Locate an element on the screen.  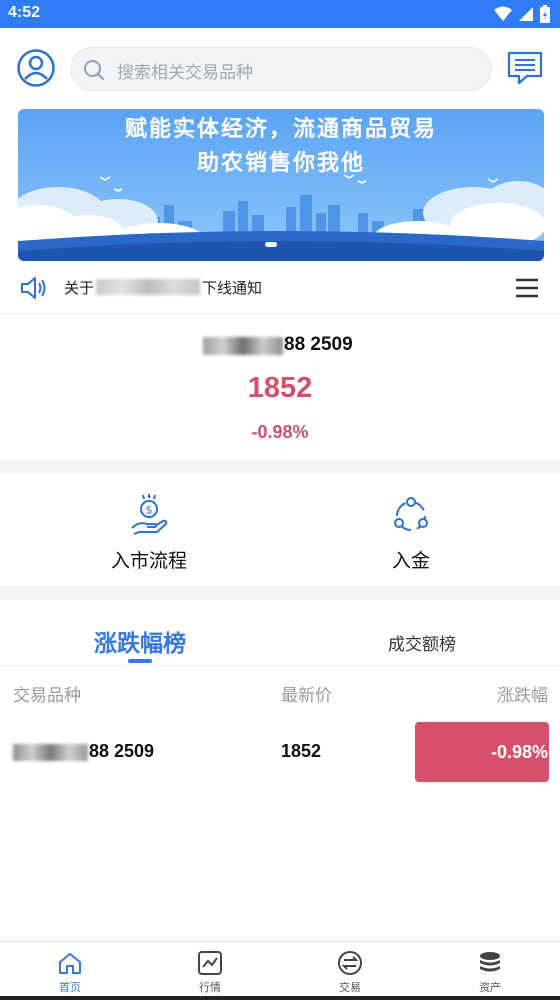
chart-icon is located at coordinates (210, 963).